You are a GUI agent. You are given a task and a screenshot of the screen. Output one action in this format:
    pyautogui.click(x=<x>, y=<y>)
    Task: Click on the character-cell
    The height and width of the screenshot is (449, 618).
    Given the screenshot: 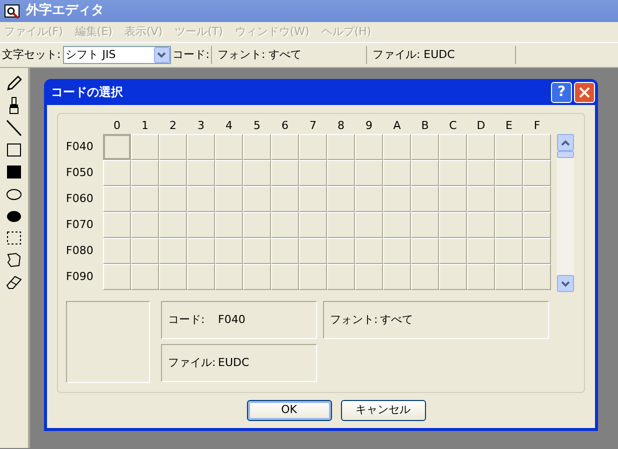 What is the action you would take?
    pyautogui.click(x=117, y=147)
    